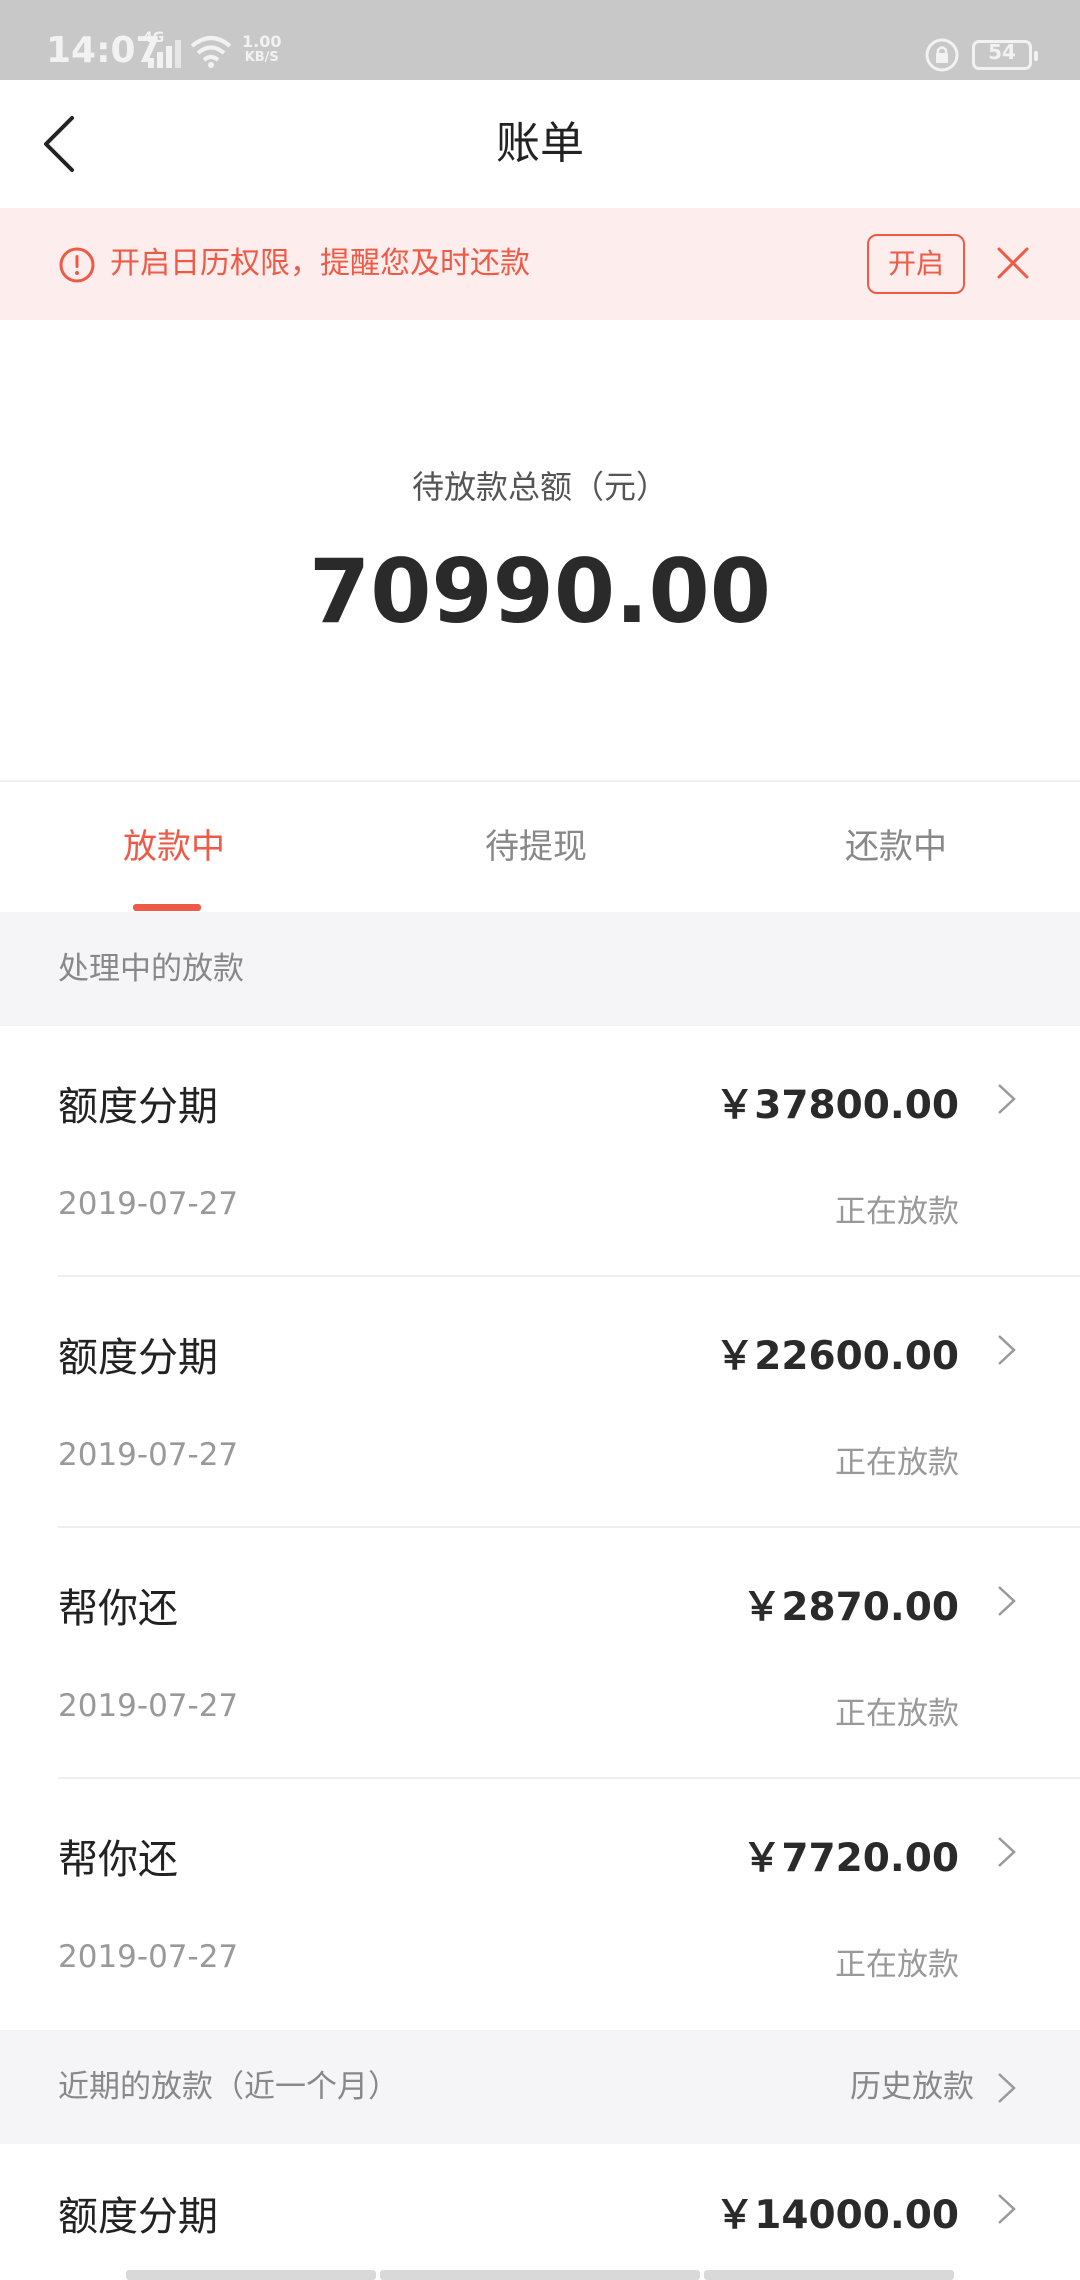 This screenshot has width=1080, height=2280. What do you see at coordinates (211, 52) in the screenshot?
I see `wifi-icon` at bounding box center [211, 52].